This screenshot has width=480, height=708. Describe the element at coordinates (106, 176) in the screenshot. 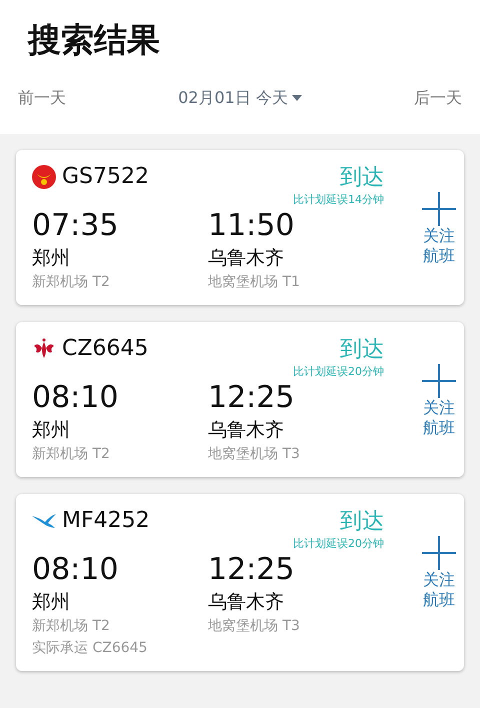

I see `flight-number: GS7522` at that location.